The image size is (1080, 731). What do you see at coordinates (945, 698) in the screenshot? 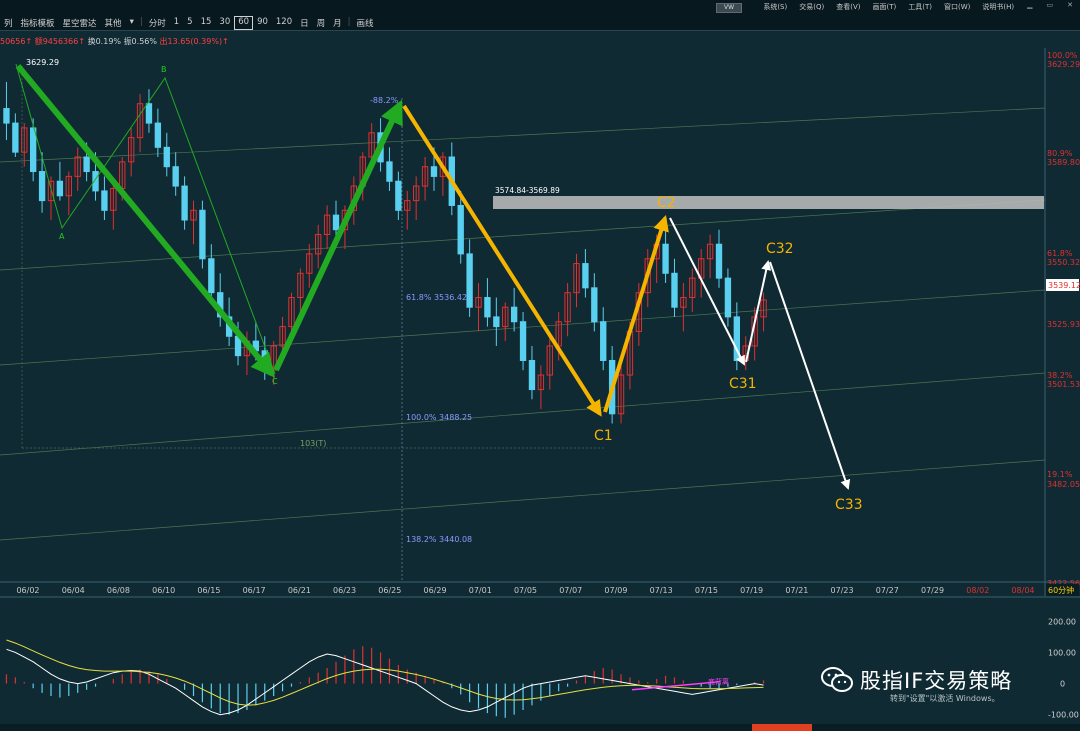
I see `activation-notice: 转到"设置"以激活 Windows。` at bounding box center [945, 698].